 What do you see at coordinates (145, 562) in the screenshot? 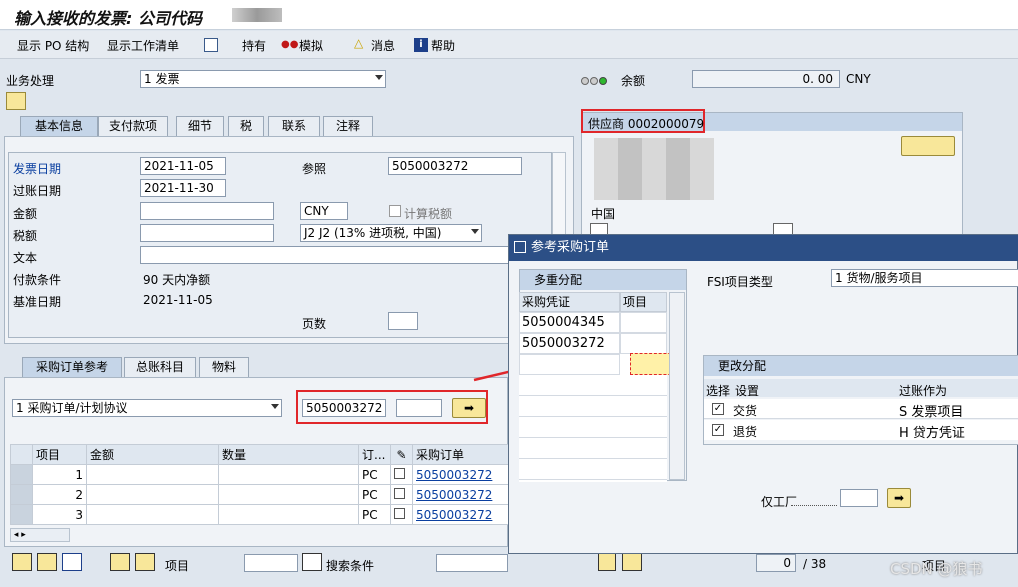
I see `filter-icon` at bounding box center [145, 562].